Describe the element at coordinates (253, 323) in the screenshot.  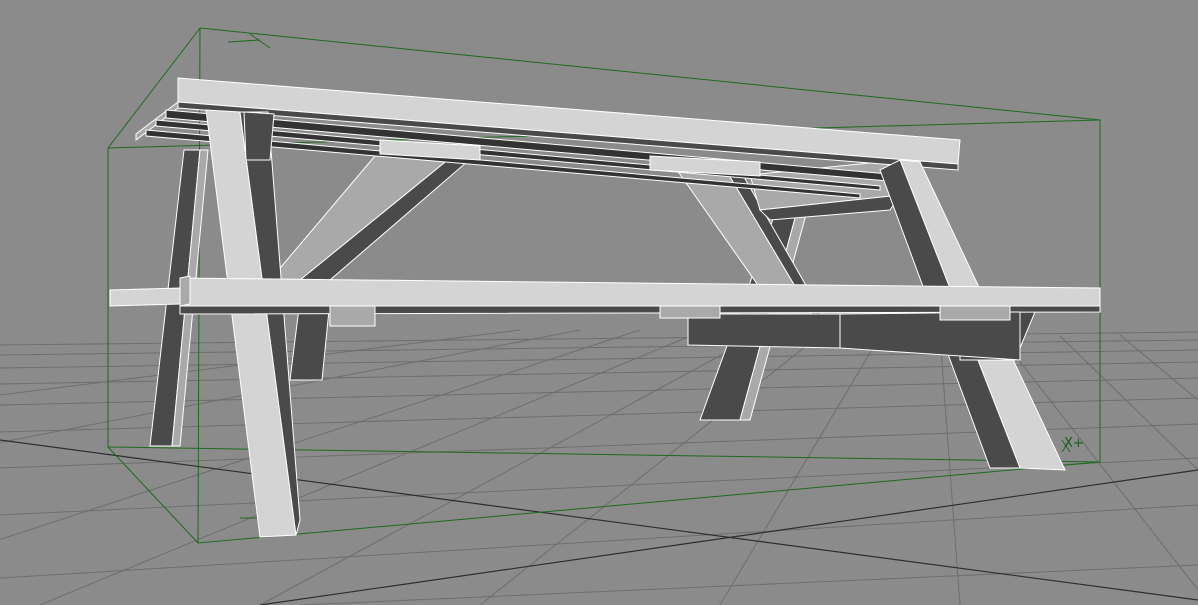
I see `front-left-leg` at that location.